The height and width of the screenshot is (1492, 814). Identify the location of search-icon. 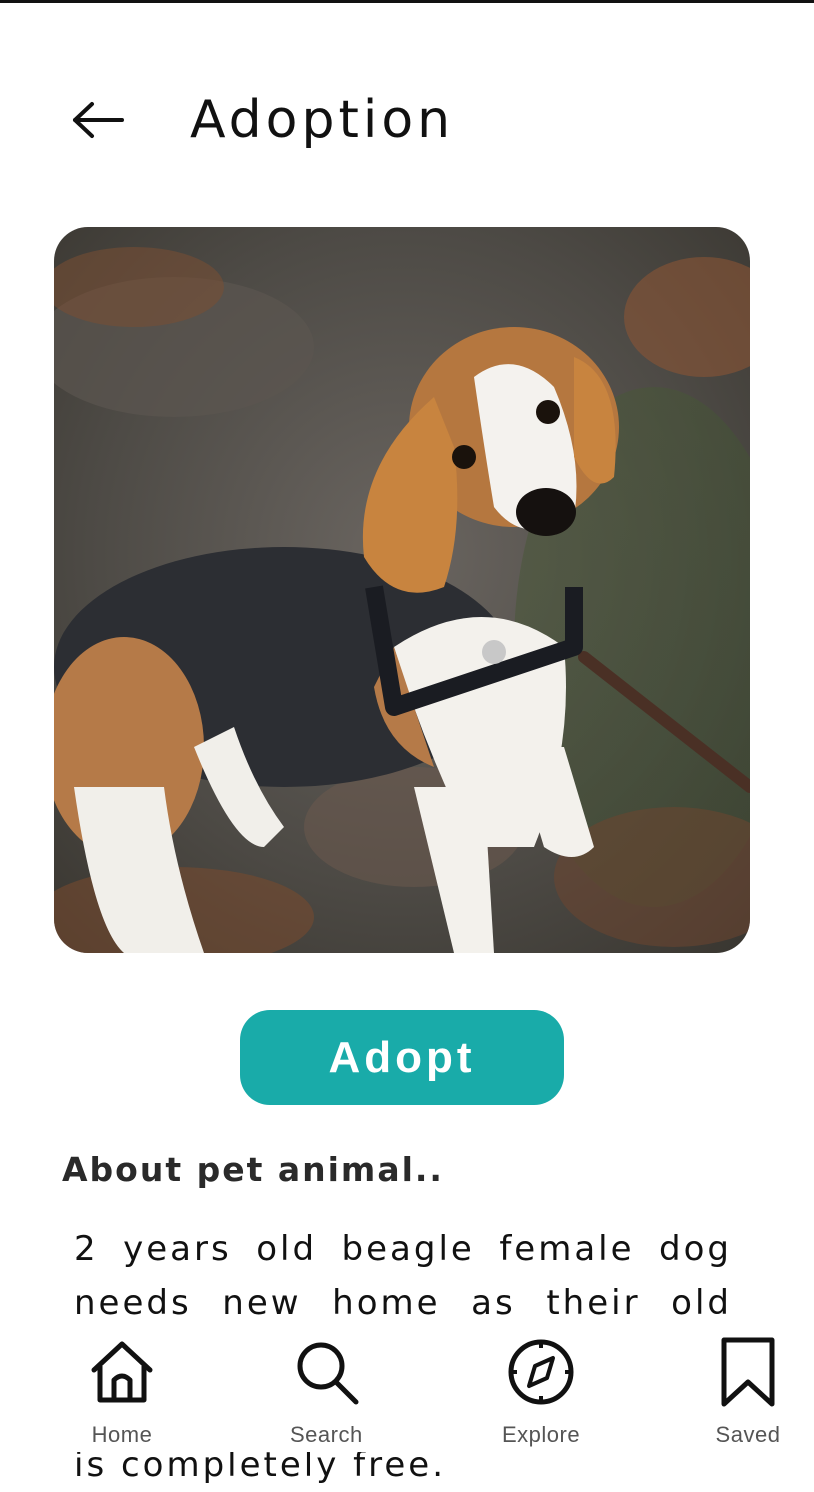
(328, 1373).